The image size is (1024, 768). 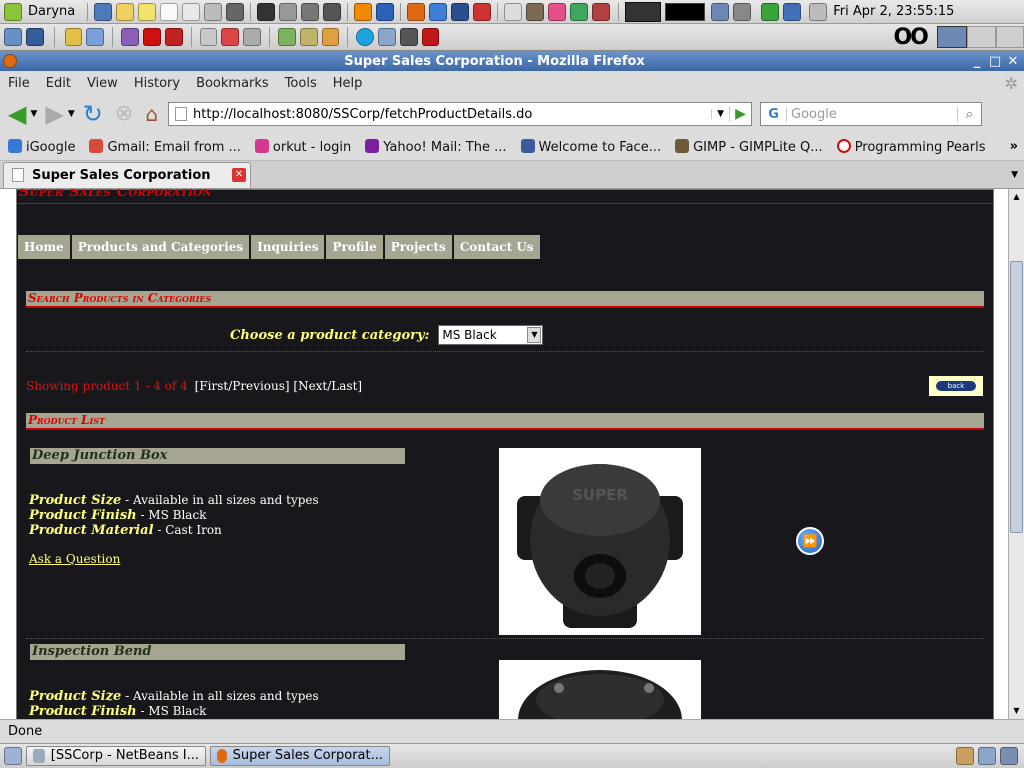 I want to click on tray-people-icon, so click(x=965, y=756).